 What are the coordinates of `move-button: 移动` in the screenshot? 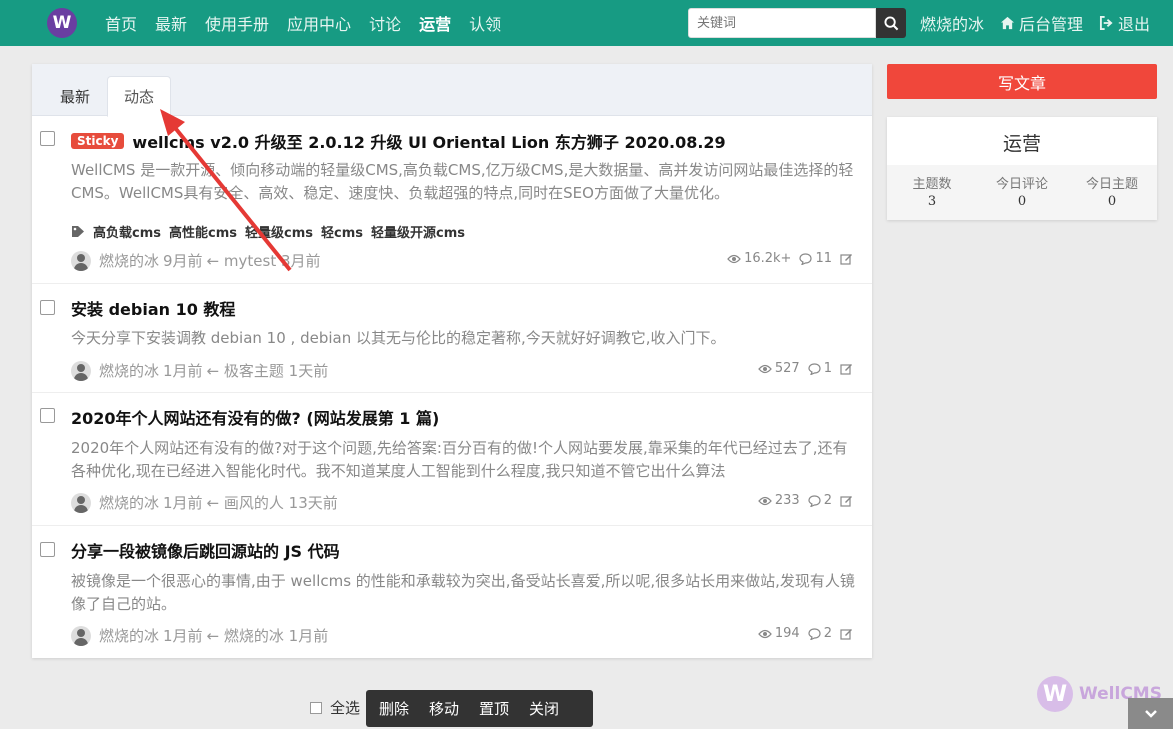 It's located at (444, 708).